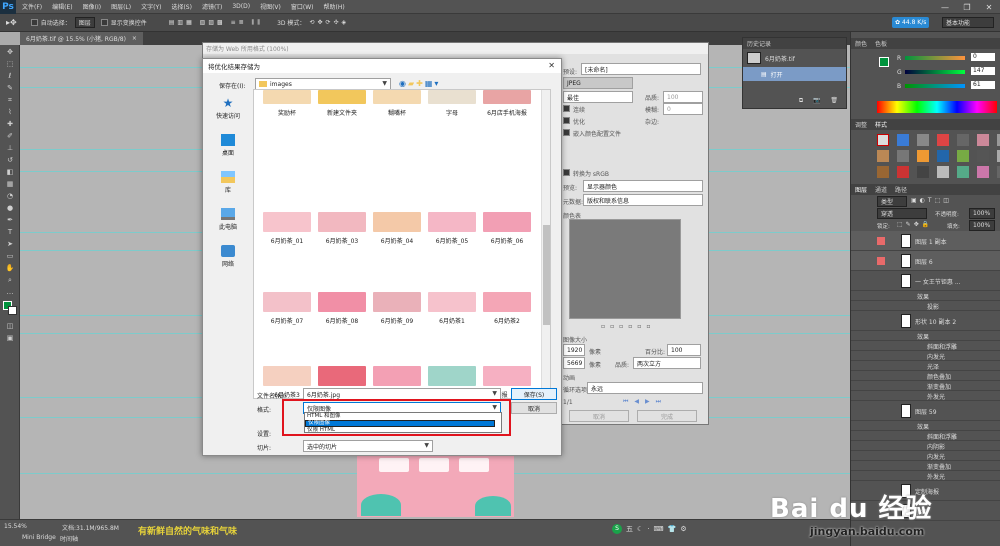 Image resolution: width=1000 pixels, height=546 pixels. What do you see at coordinates (534, 408) in the screenshot?
I see `cancel-button: 取消` at bounding box center [534, 408].